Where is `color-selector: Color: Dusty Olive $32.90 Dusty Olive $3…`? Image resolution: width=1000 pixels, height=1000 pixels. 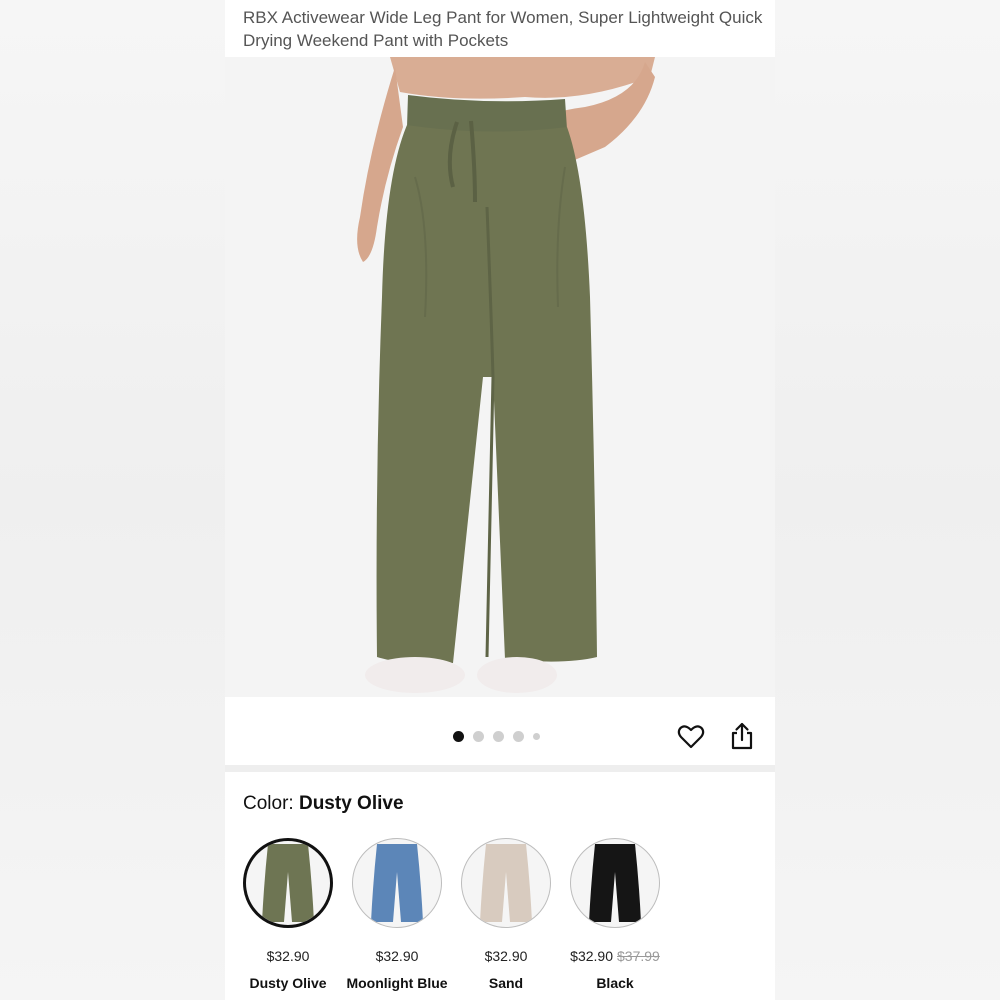
color-selector: Color: Dusty Olive $32.90 Dusty Olive $3… is located at coordinates (500, 886).